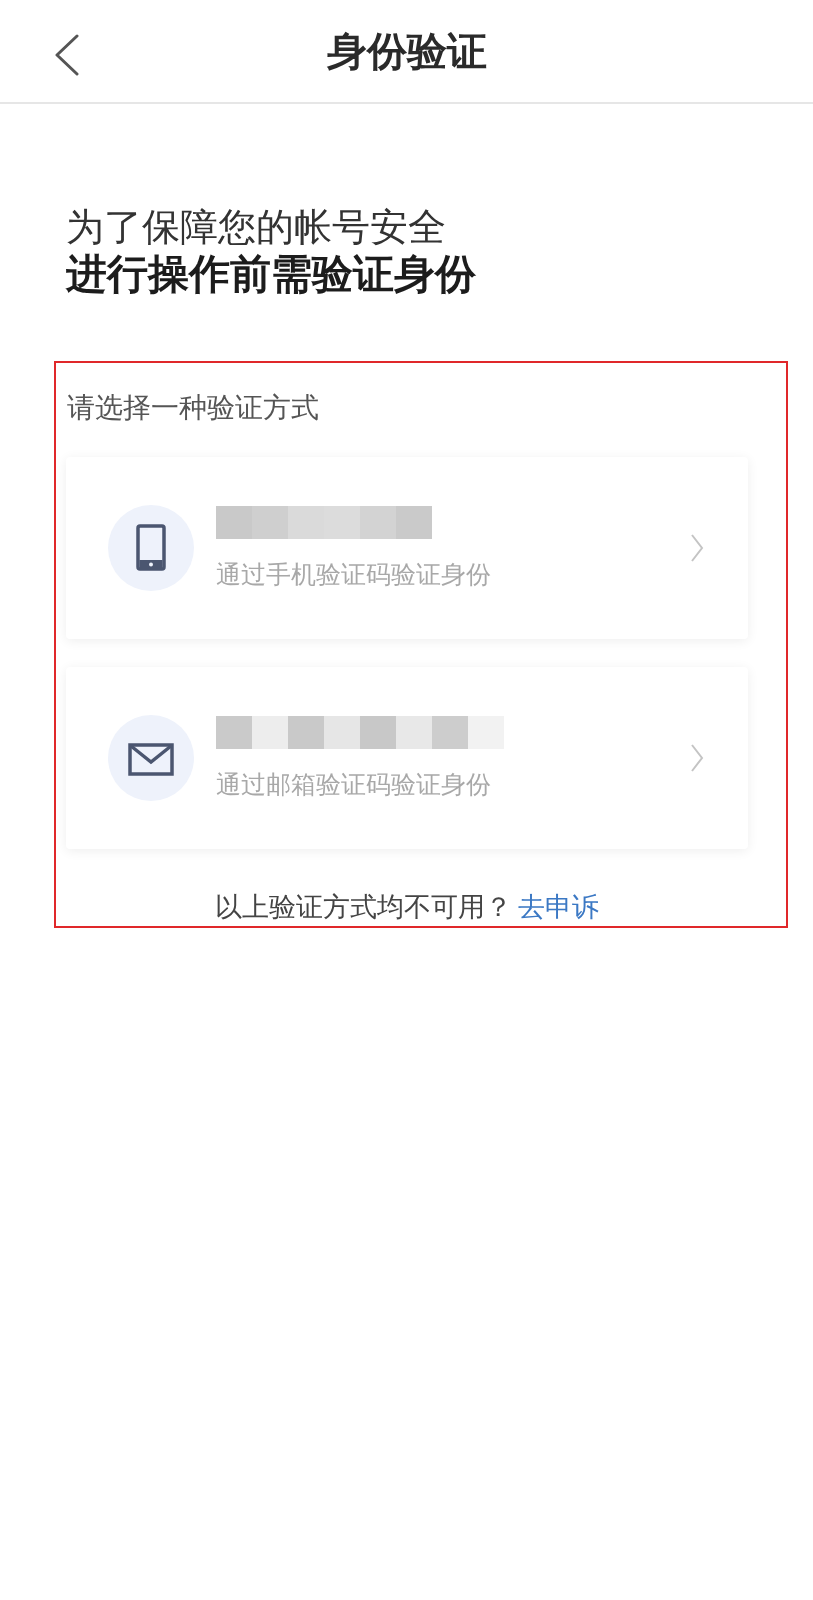  What do you see at coordinates (407, 548) in the screenshot?
I see `verification-option: 通过手机验证码验证身份` at bounding box center [407, 548].